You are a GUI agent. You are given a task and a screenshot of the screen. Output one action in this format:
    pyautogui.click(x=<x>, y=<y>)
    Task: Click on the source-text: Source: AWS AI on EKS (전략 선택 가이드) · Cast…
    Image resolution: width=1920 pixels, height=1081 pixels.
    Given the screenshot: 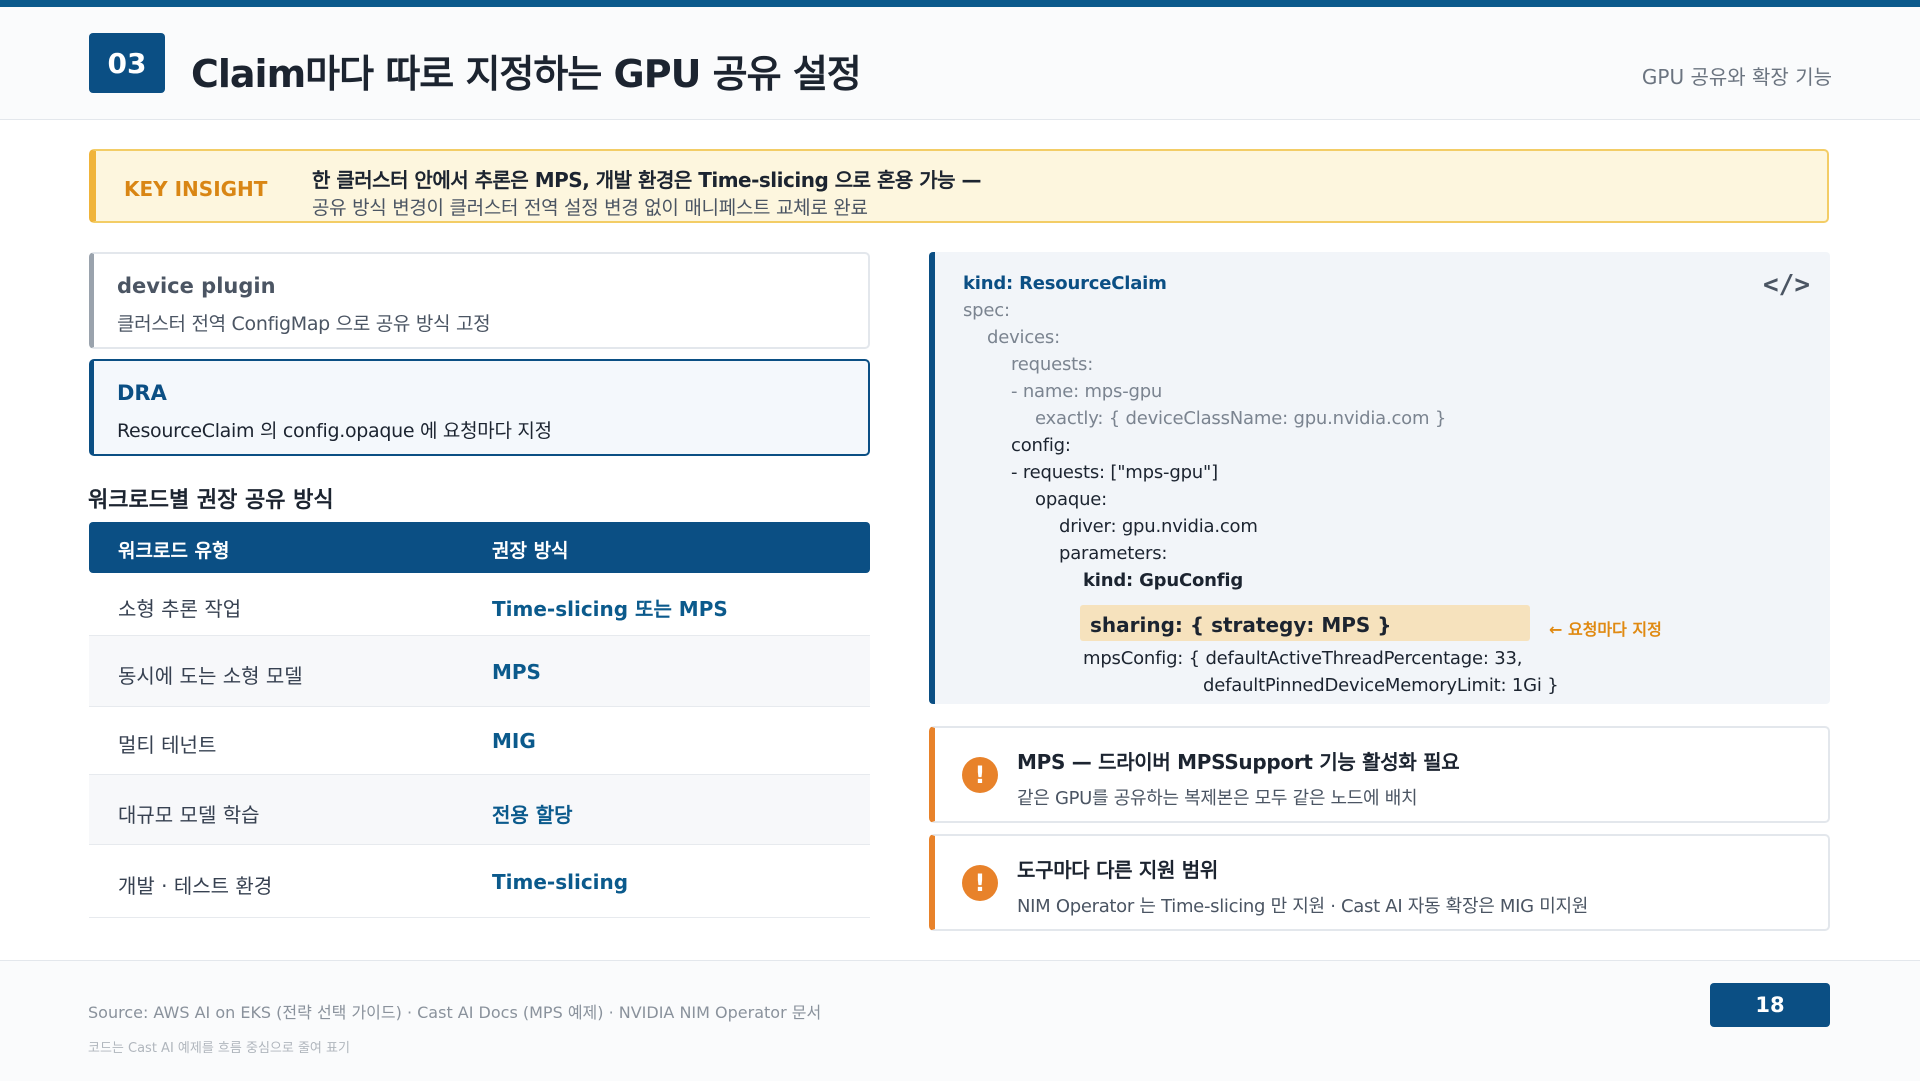 What is the action you would take?
    pyautogui.click(x=455, y=1012)
    